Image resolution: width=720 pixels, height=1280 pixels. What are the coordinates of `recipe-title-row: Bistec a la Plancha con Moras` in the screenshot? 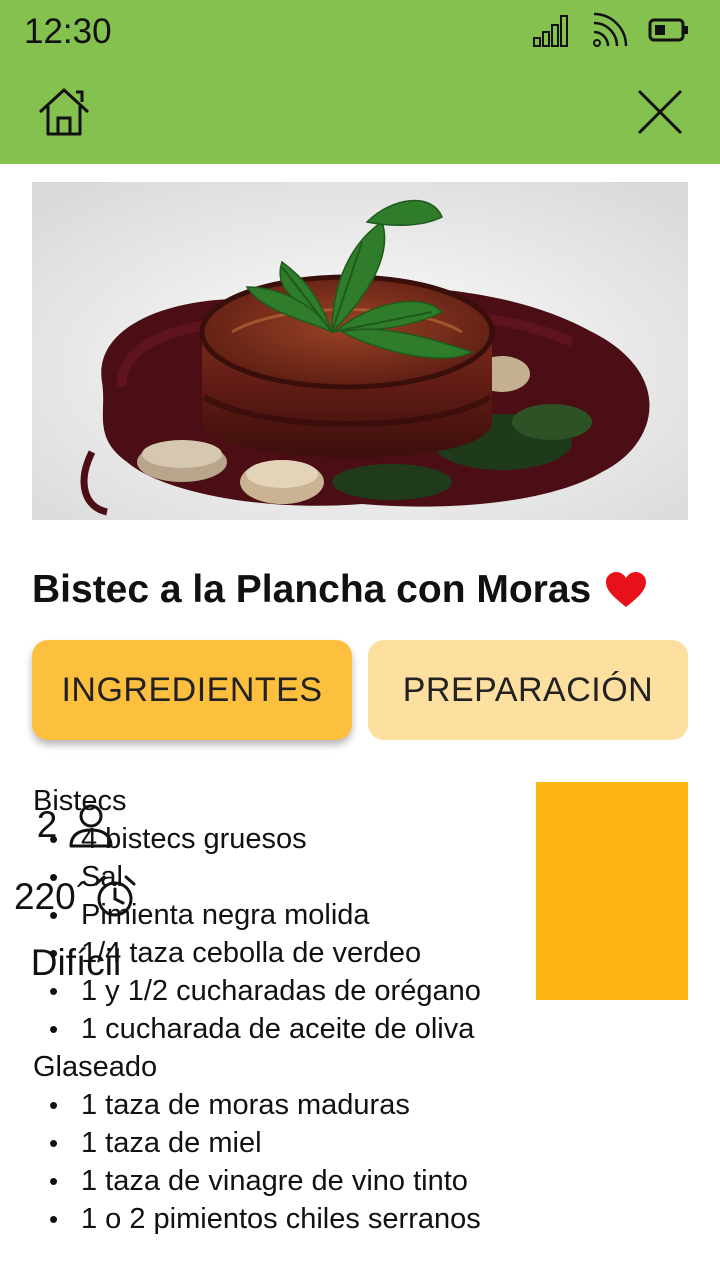 It's located at (362, 590).